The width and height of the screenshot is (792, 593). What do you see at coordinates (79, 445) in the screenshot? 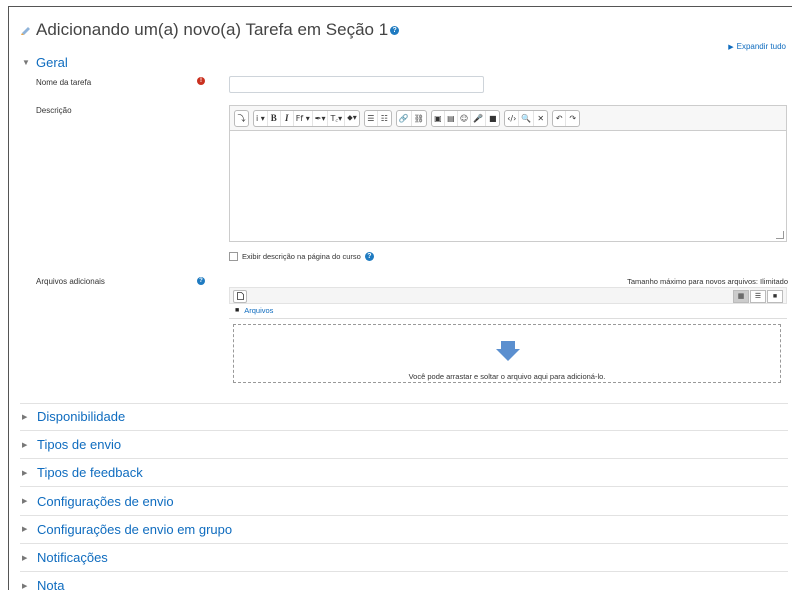
I see `section-header-label: Tipos de envio` at bounding box center [79, 445].